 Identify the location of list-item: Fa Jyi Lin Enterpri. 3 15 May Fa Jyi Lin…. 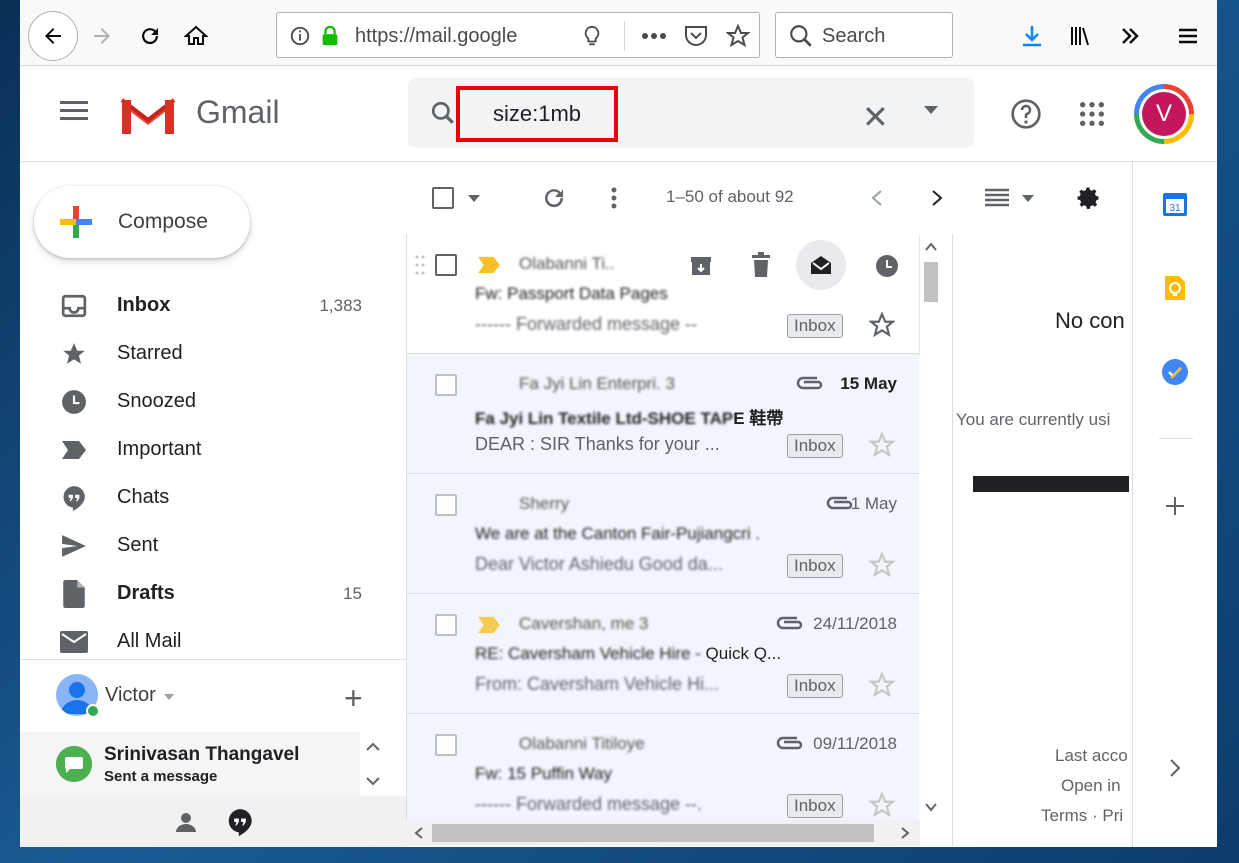
(663, 414).